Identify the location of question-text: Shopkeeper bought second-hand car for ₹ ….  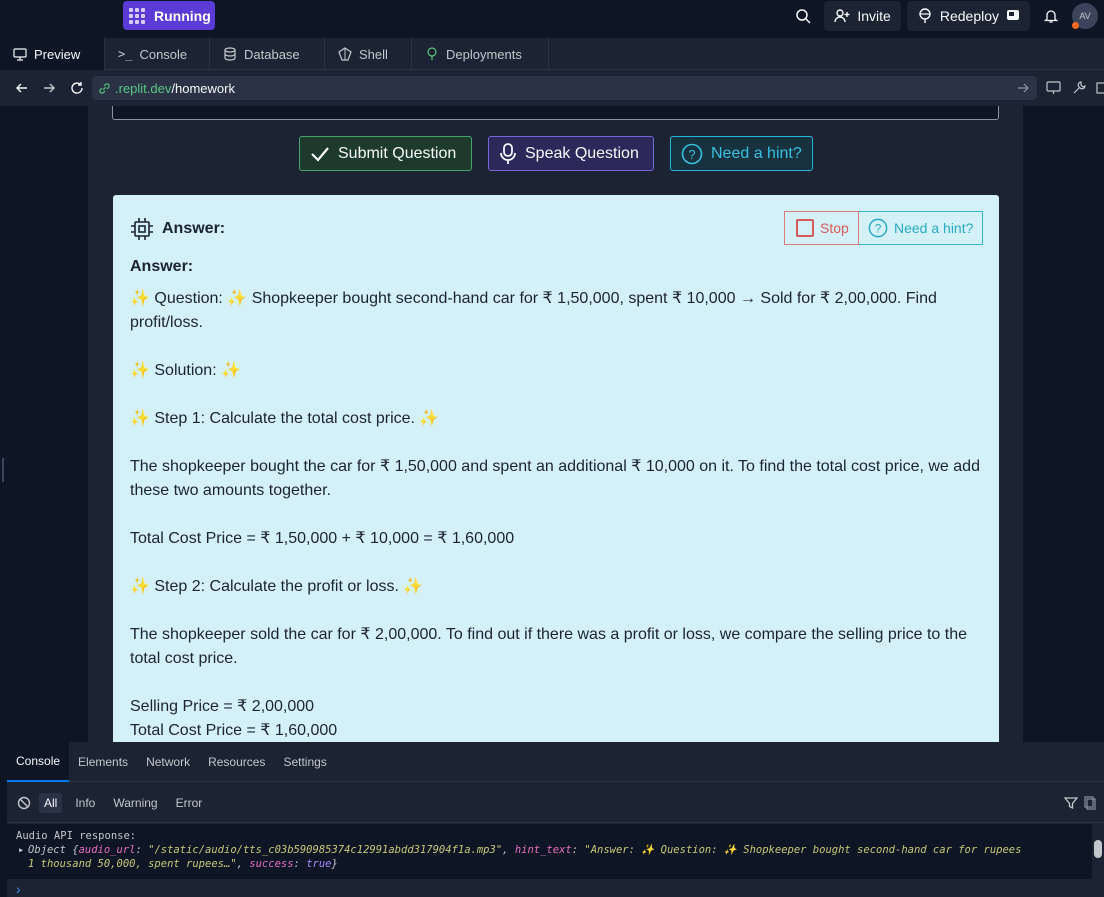
(533, 310).